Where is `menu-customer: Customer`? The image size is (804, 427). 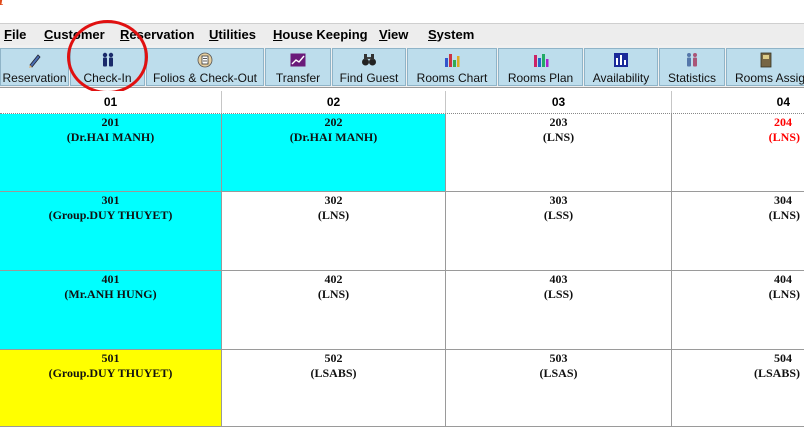 menu-customer: Customer is located at coordinates (74, 34).